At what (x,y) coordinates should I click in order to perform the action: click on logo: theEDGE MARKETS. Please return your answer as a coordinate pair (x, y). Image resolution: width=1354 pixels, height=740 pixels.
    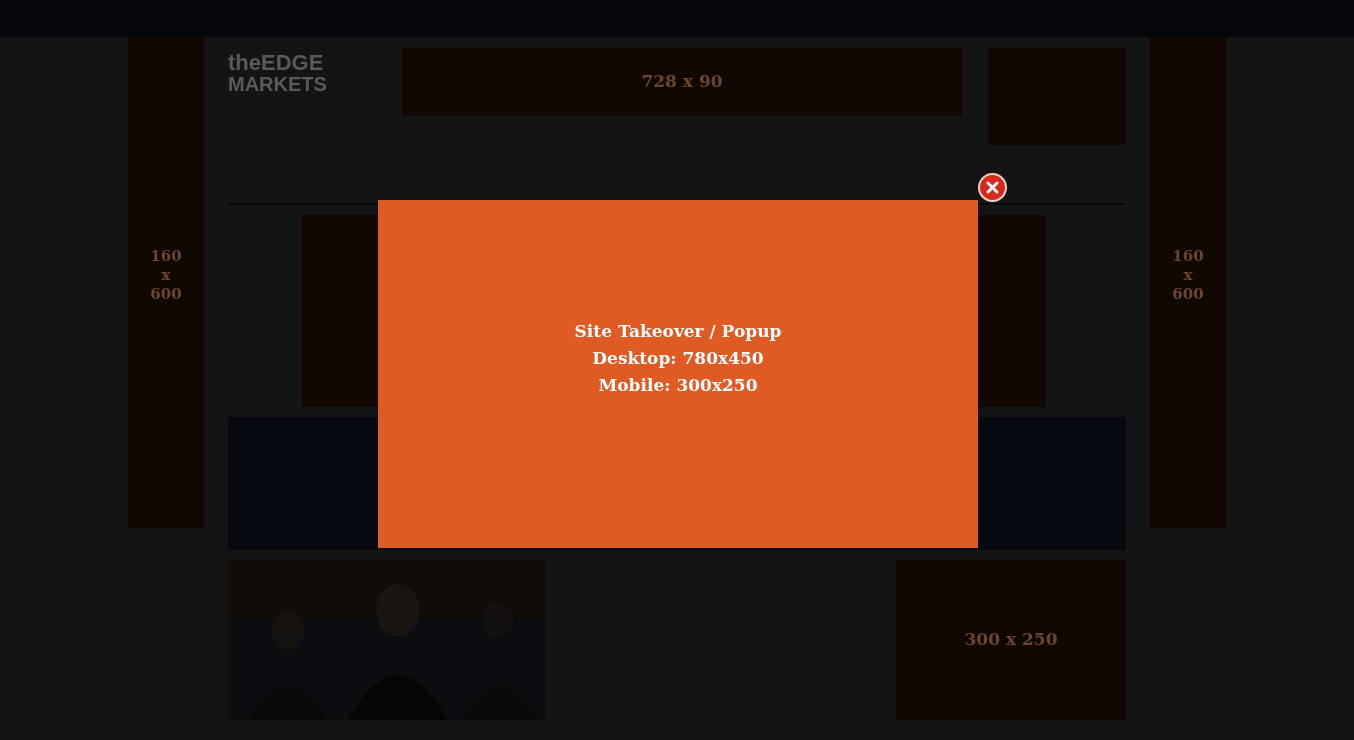
    Looking at the image, I should click on (278, 71).